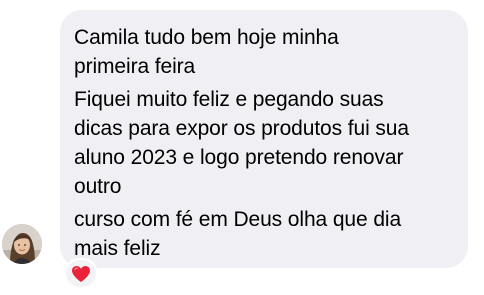 Image resolution: width=484 pixels, height=295 pixels. What do you see at coordinates (206, 37) in the screenshot?
I see `message-line: Camila tudo bem hoje minha` at bounding box center [206, 37].